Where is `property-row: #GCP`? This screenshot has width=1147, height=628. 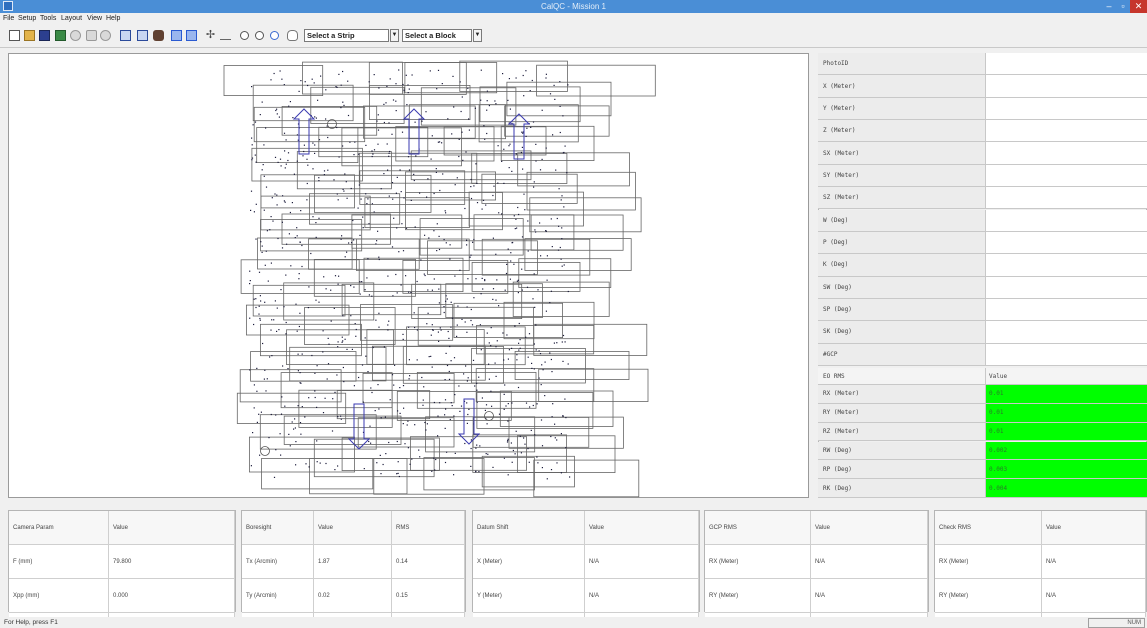
property-row: #GCP is located at coordinates (982, 354).